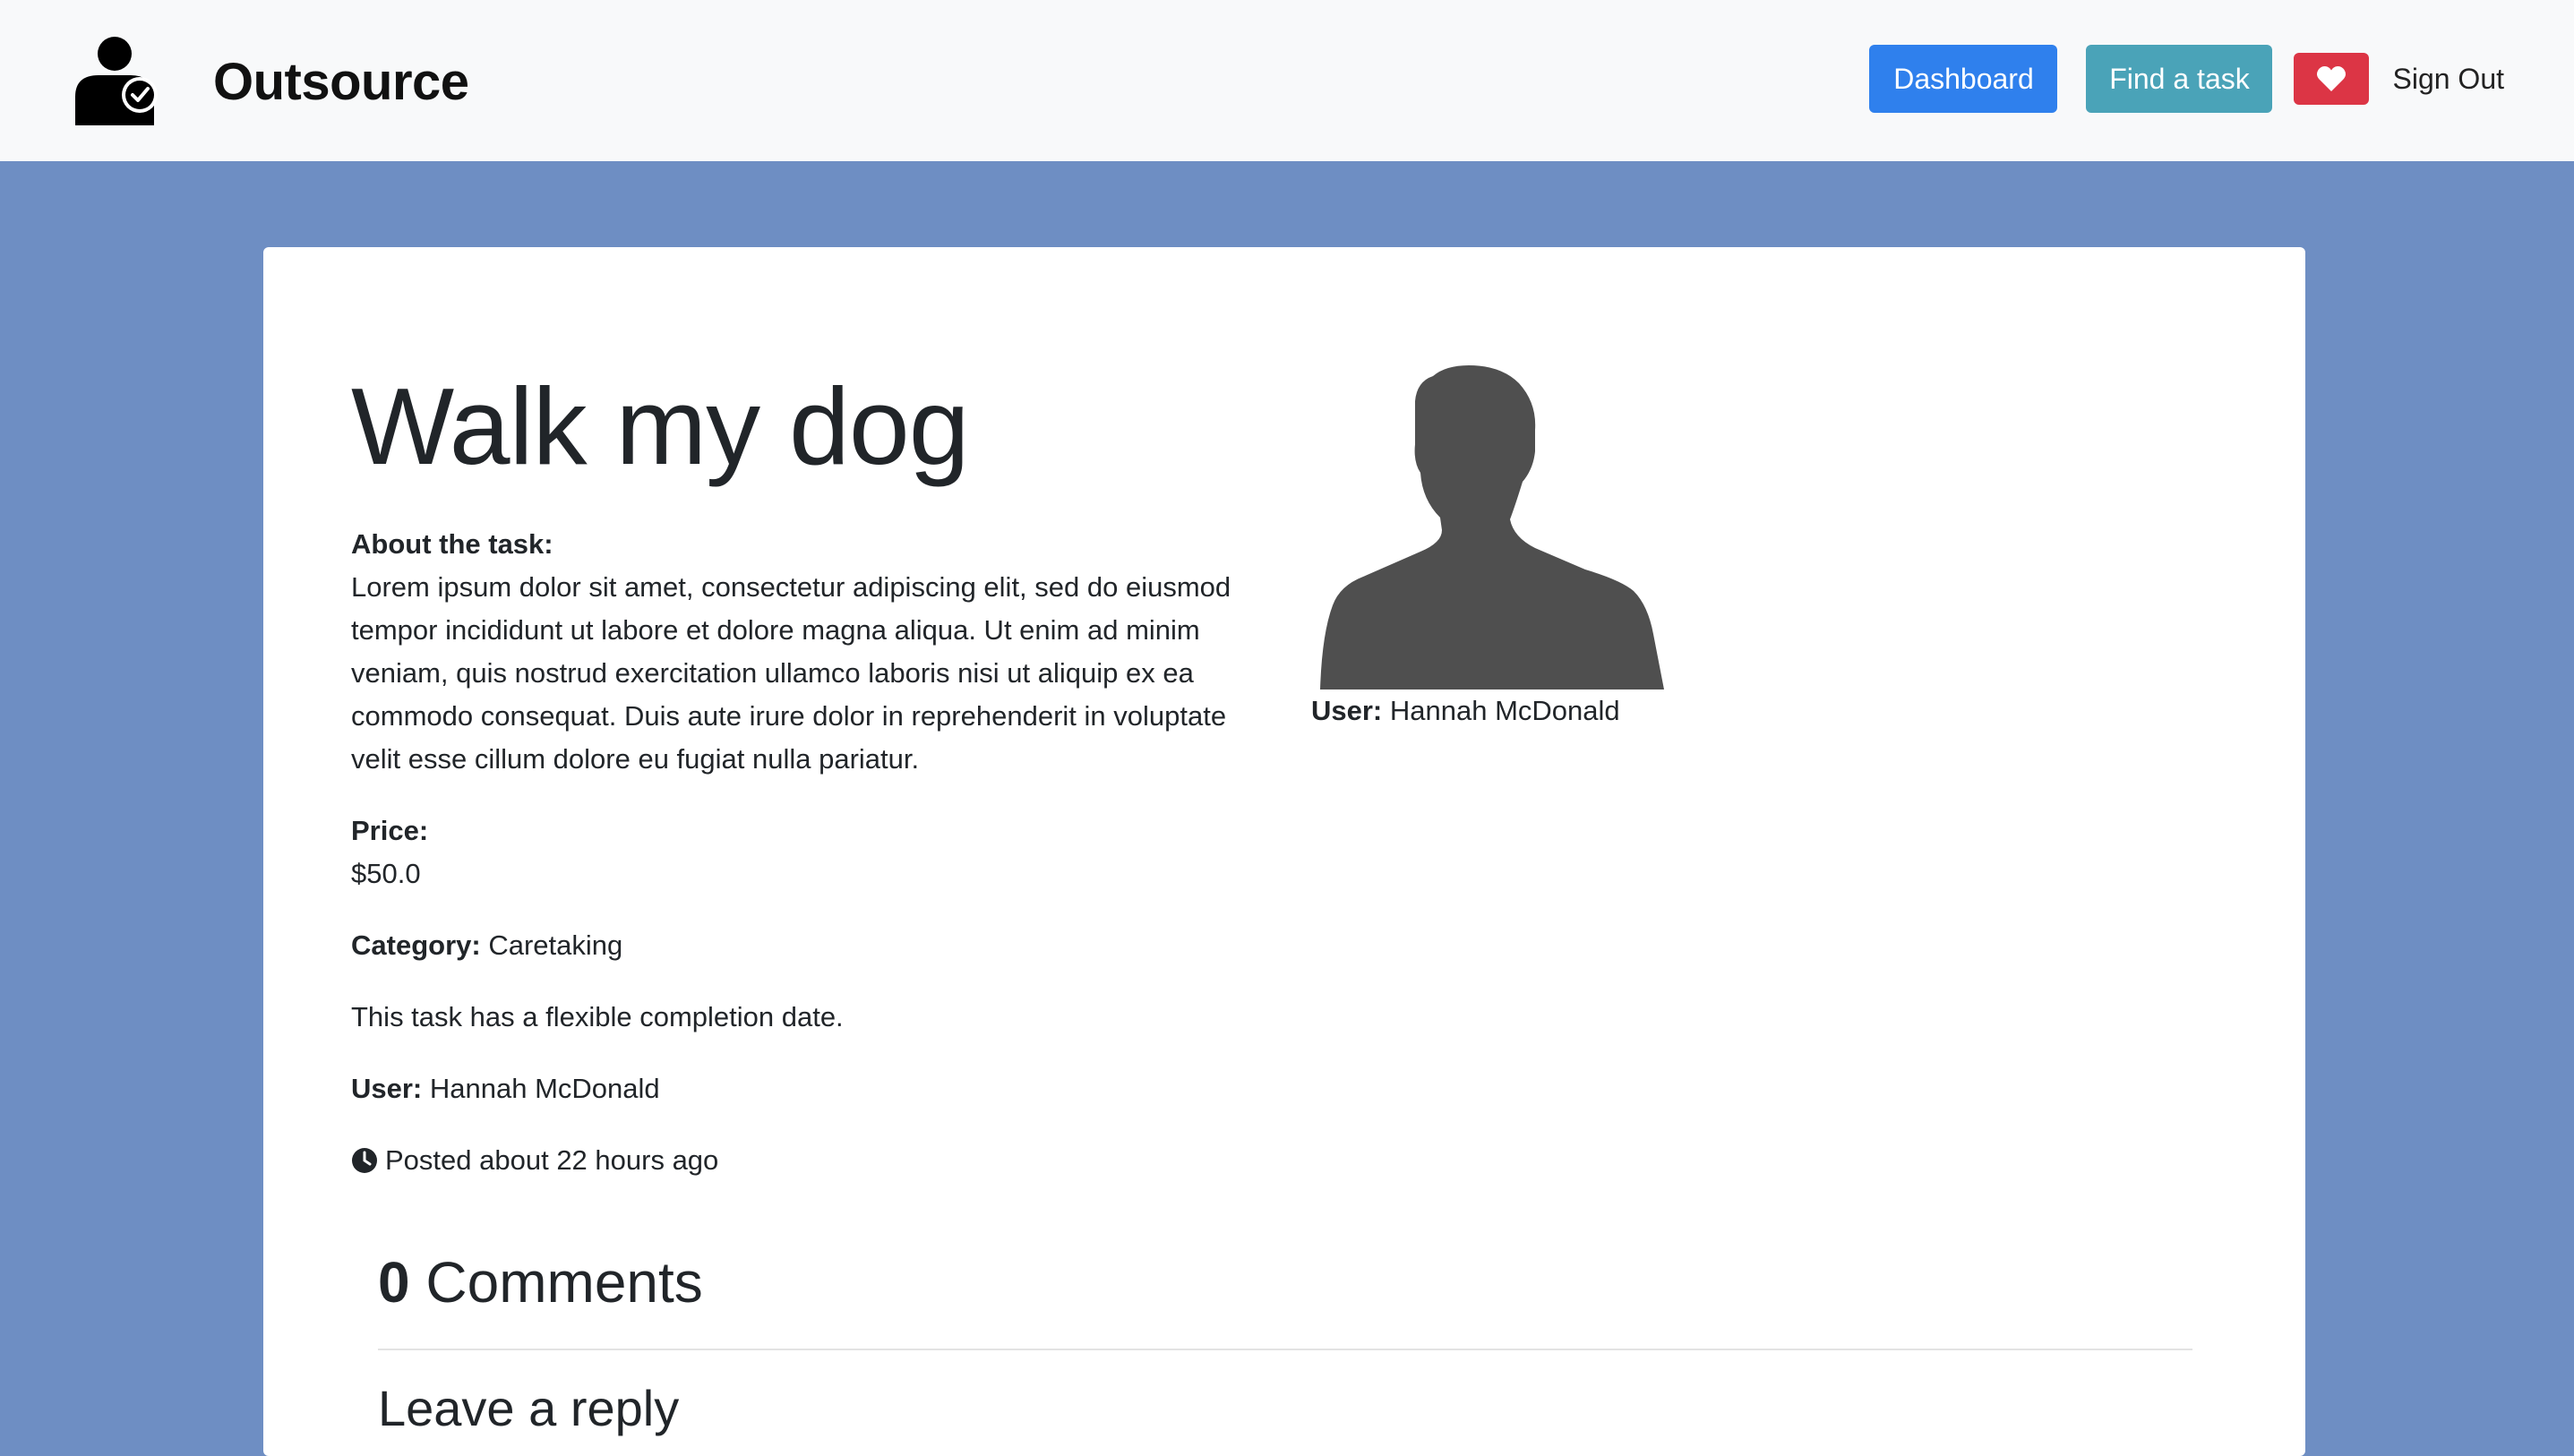 This screenshot has width=2574, height=1456. Describe the element at coordinates (452, 544) in the screenshot. I see `about-label: About the task:` at that location.